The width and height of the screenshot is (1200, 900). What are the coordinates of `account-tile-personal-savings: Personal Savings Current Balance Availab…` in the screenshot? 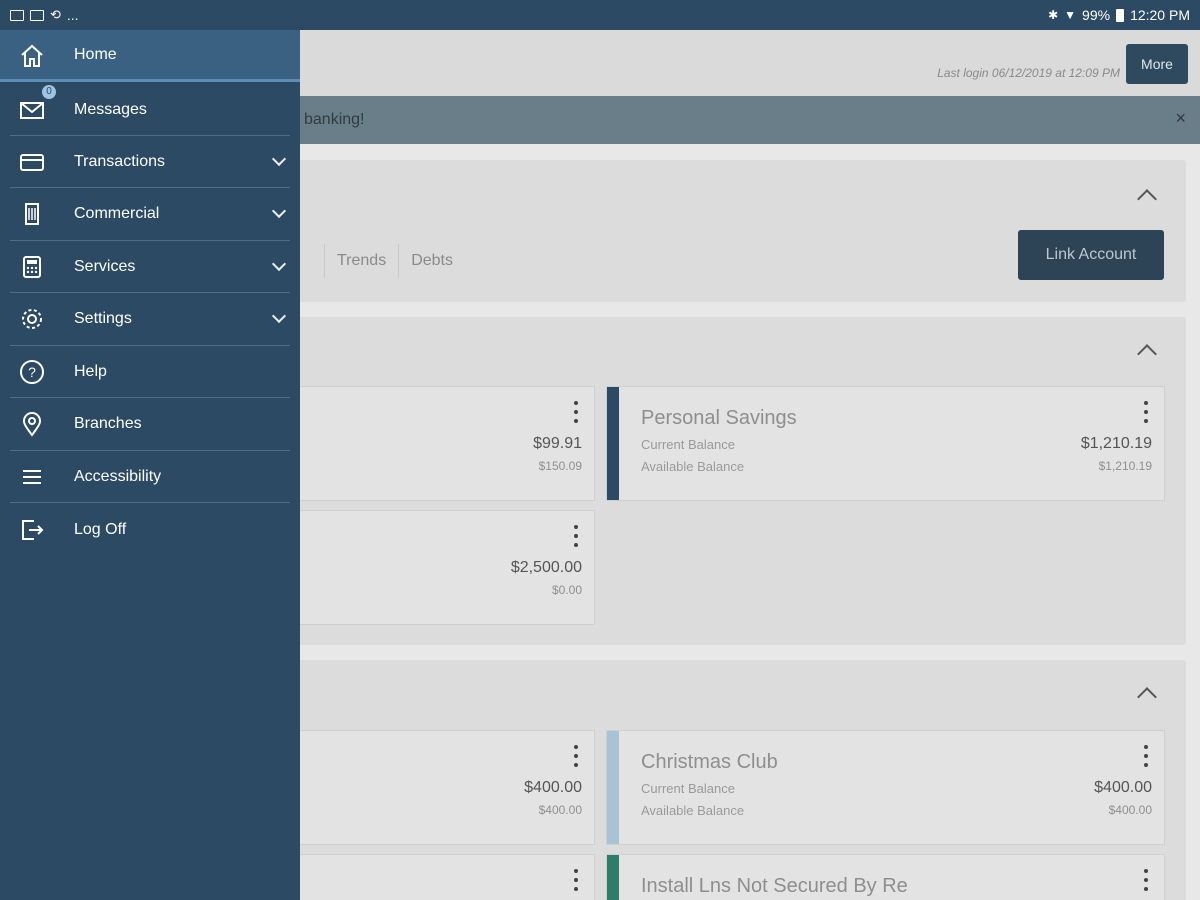 It's located at (885, 443).